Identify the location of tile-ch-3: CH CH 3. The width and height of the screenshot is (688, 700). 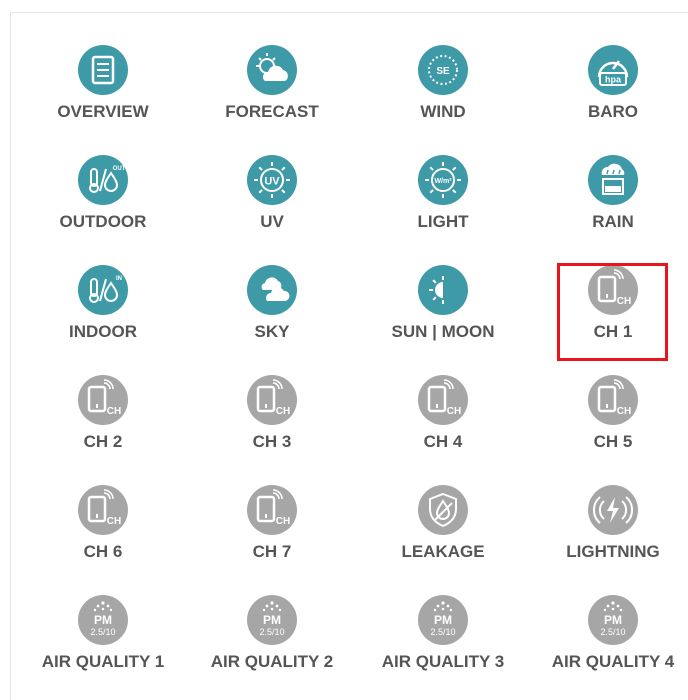
(272, 425).